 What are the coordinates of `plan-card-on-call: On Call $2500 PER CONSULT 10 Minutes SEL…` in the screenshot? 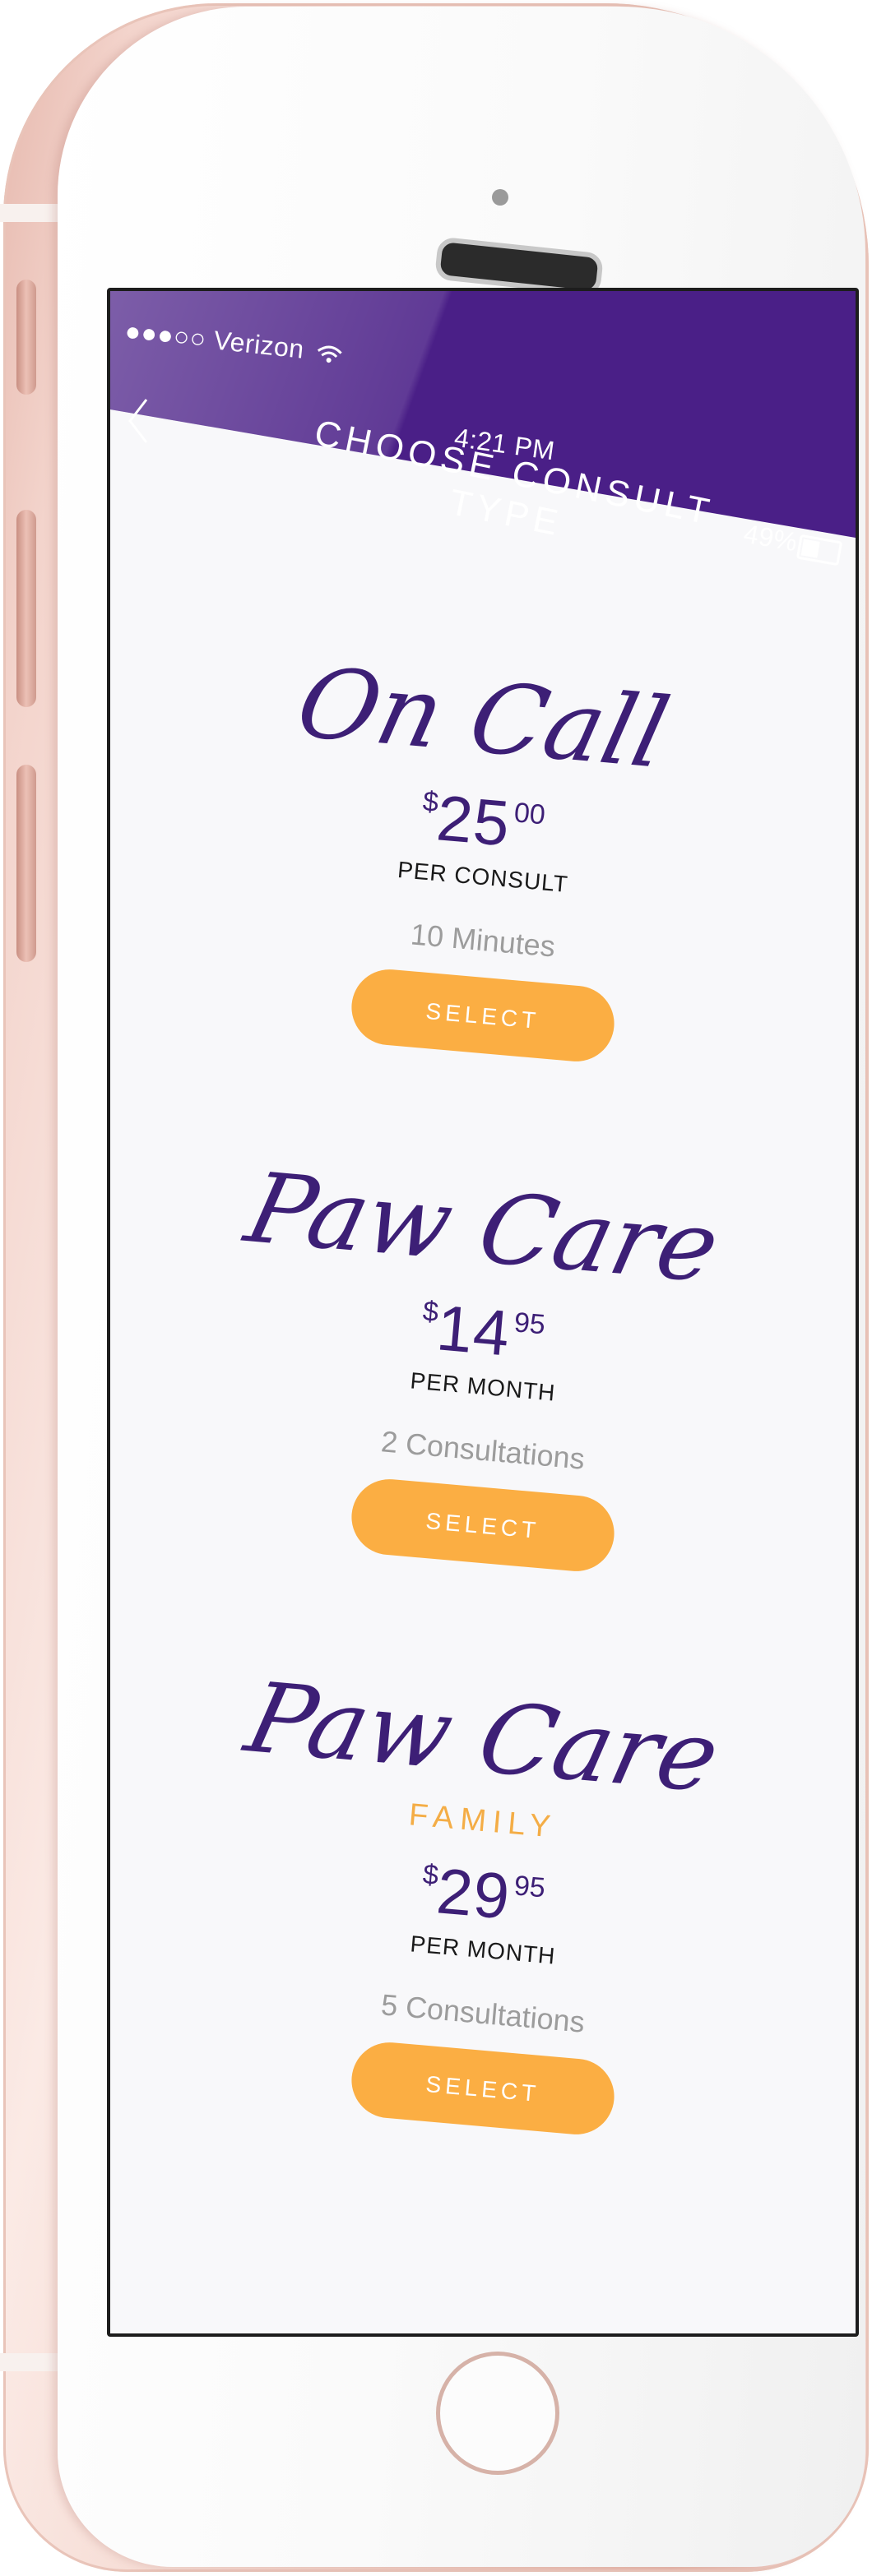 It's located at (483, 855).